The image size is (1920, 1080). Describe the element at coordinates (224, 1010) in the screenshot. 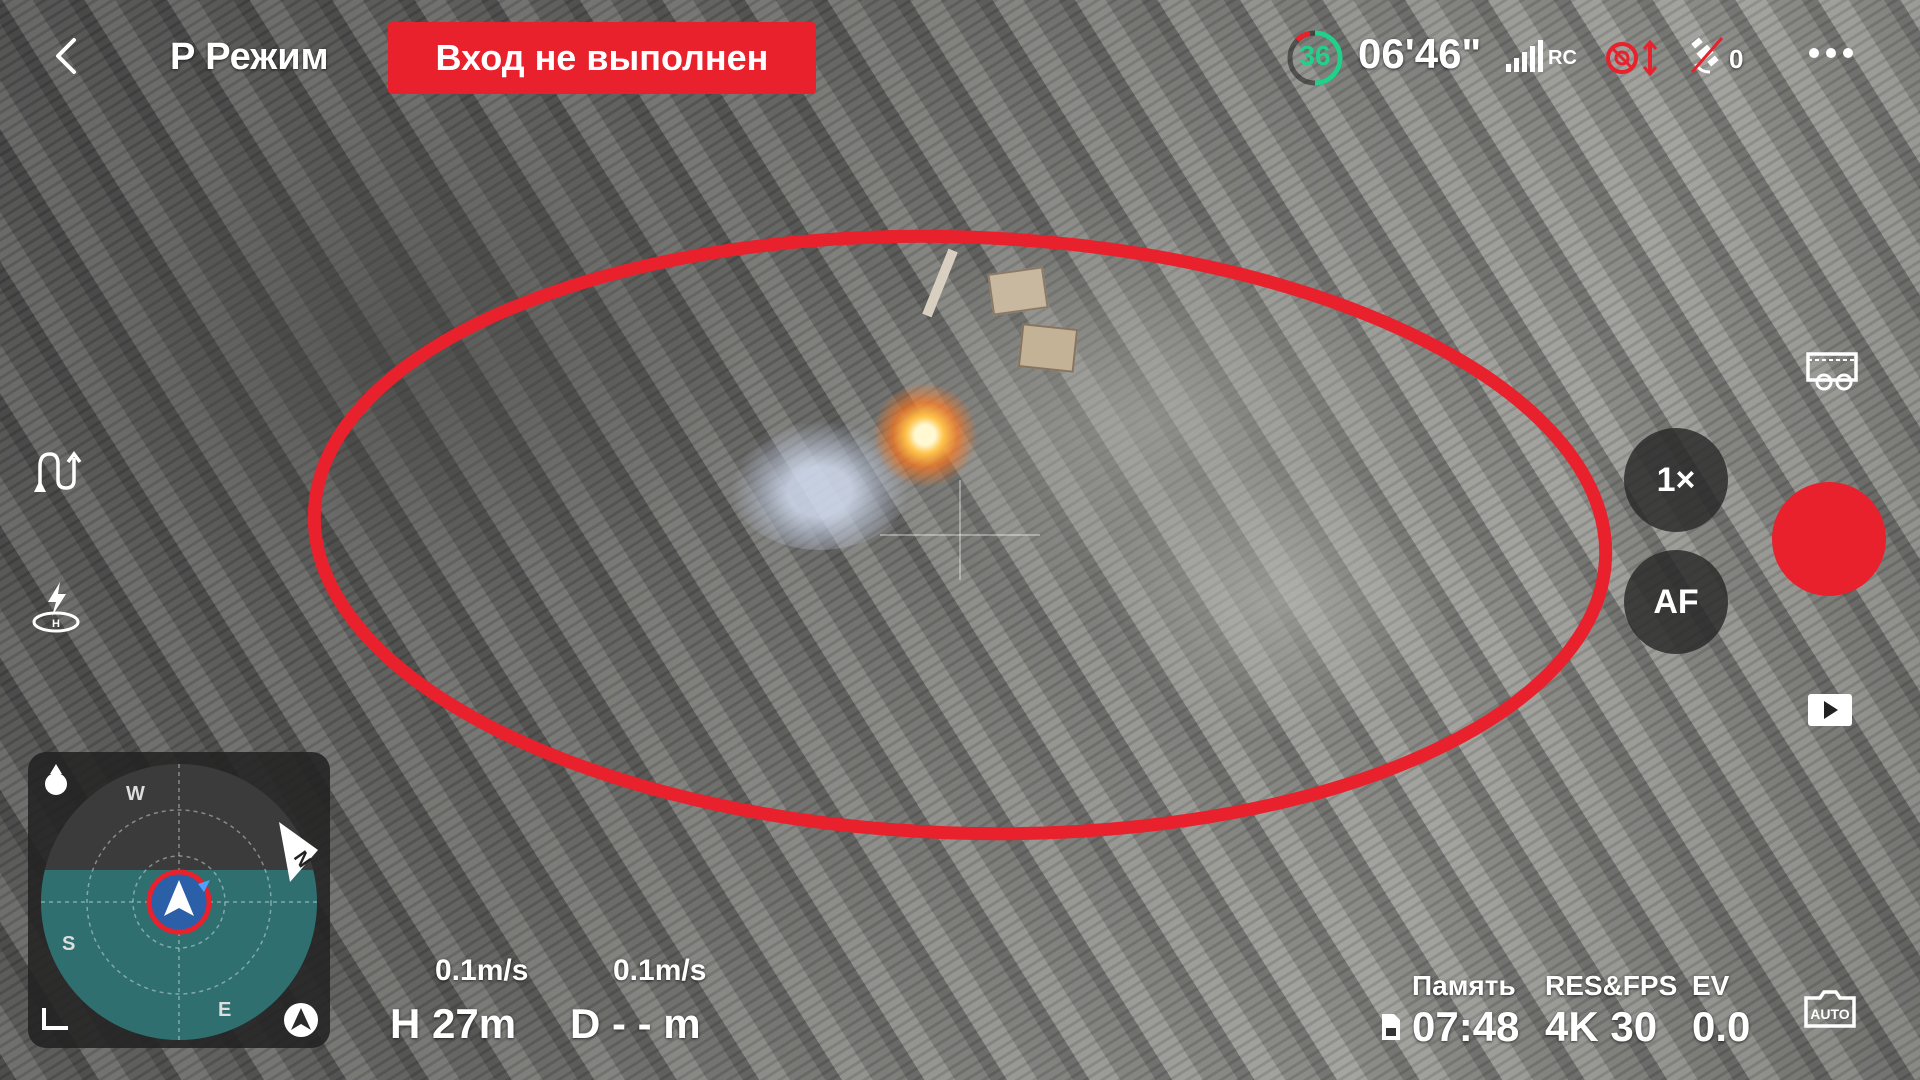

I see `compass-east: E` at that location.